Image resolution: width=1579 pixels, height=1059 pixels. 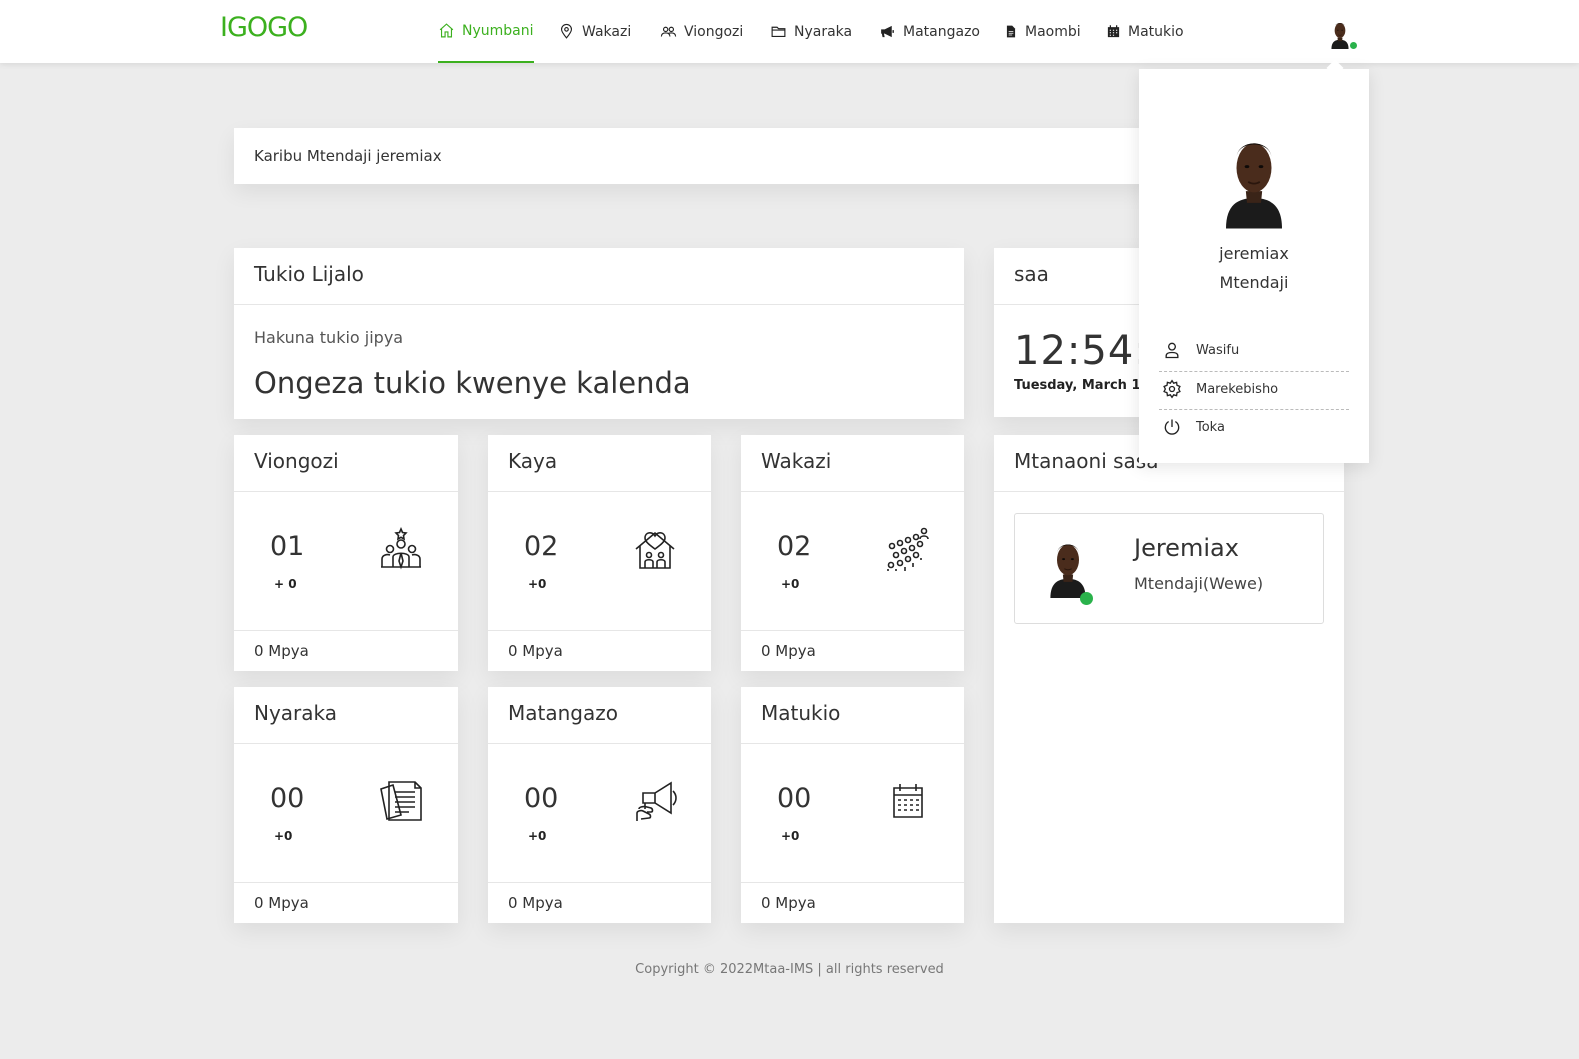 What do you see at coordinates (296, 713) in the screenshot?
I see `card-title: Nyaraka` at bounding box center [296, 713].